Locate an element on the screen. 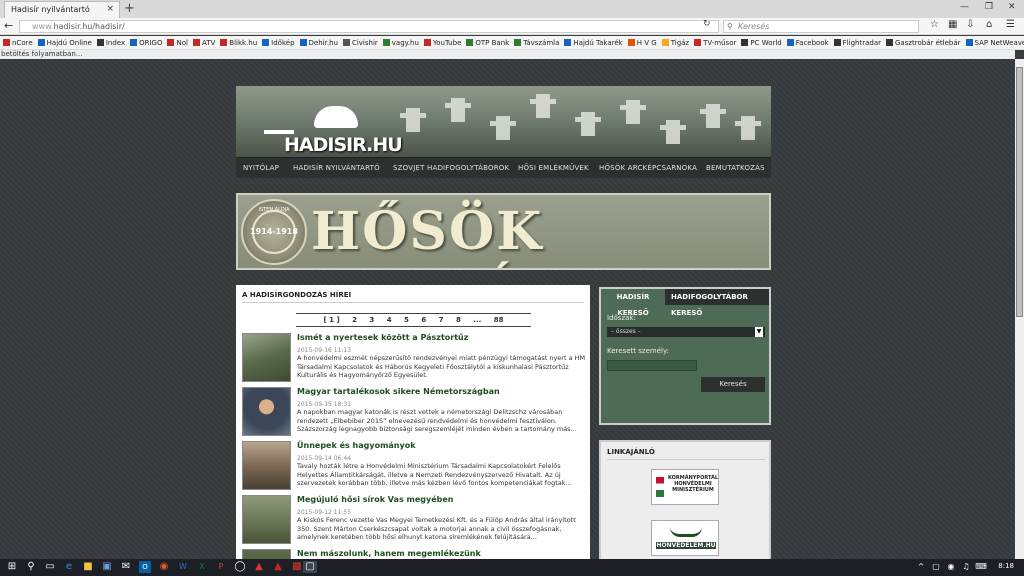 Image resolution: width=1024 pixels, height=576 pixels. menu-item-portrait-gallery: HŐSÖK ARCKÉPCSARNOKA is located at coordinates (648, 168).